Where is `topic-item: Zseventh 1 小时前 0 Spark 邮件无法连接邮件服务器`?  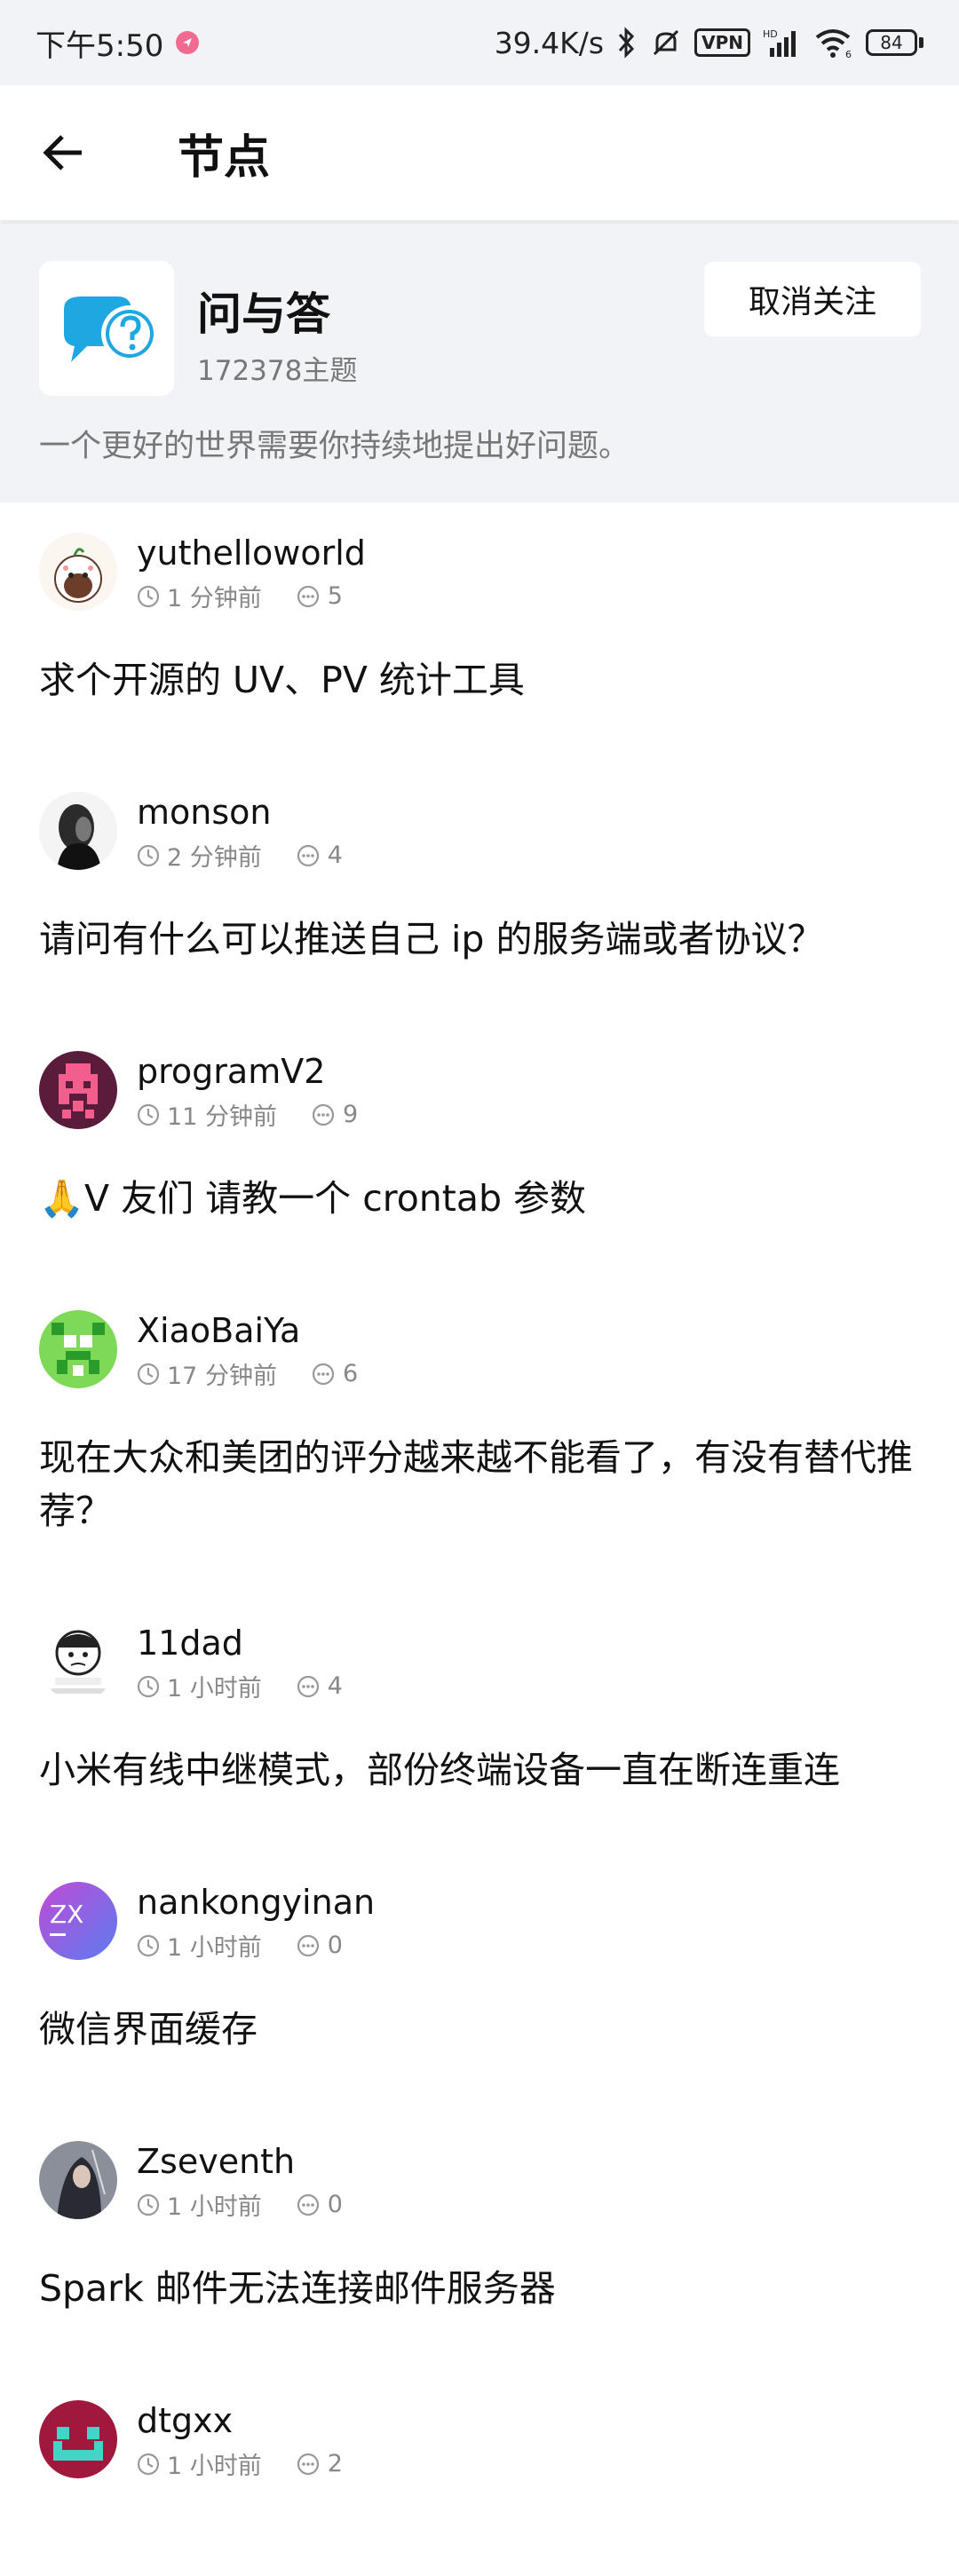 topic-item: Zseventh 1 小时前 0 Spark 邮件无法连接邮件服务器 is located at coordinates (479, 2240).